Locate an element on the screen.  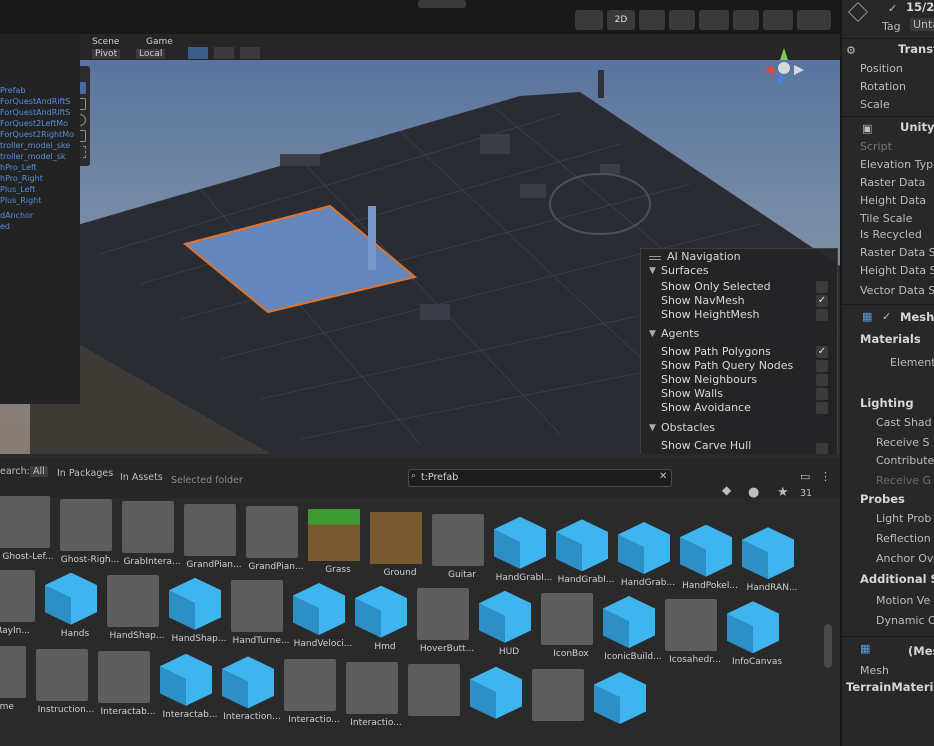
receive-gi-label: Receive G is located at coordinates (904, 480).